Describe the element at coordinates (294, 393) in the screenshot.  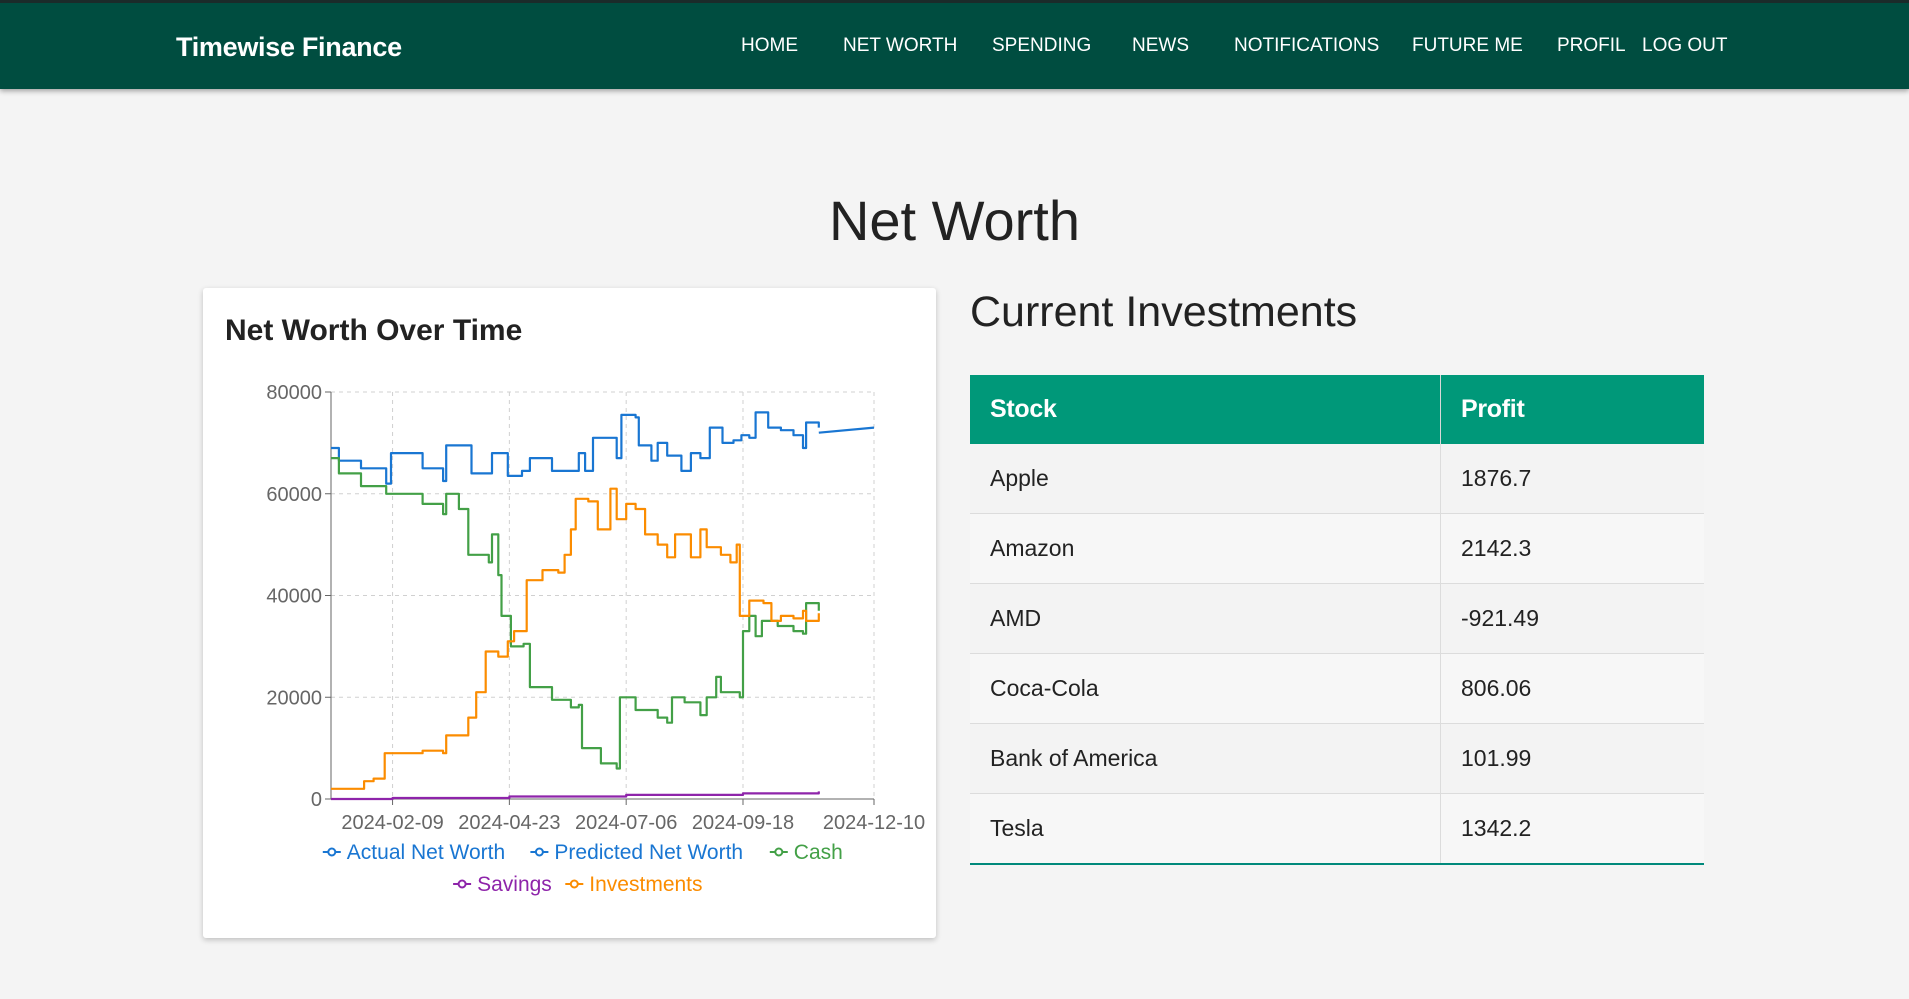
I see `y-tick-label: 80000` at that location.